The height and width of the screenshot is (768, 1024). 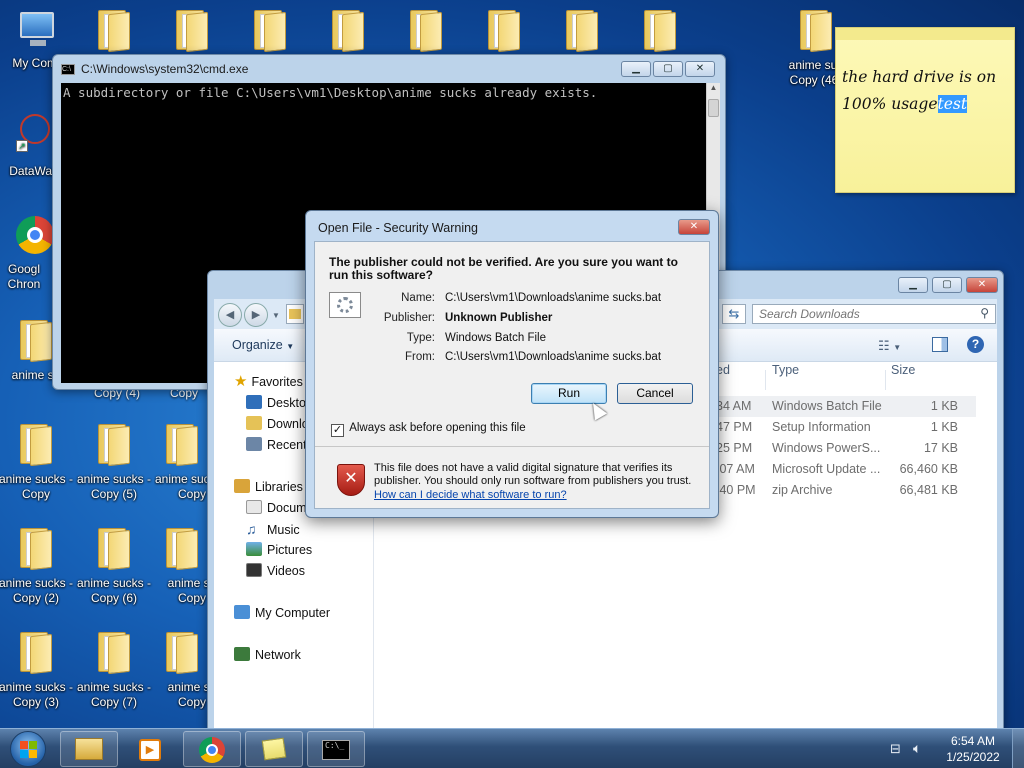 What do you see at coordinates (150, 749) in the screenshot?
I see `taskbar-media-player: ▶` at bounding box center [150, 749].